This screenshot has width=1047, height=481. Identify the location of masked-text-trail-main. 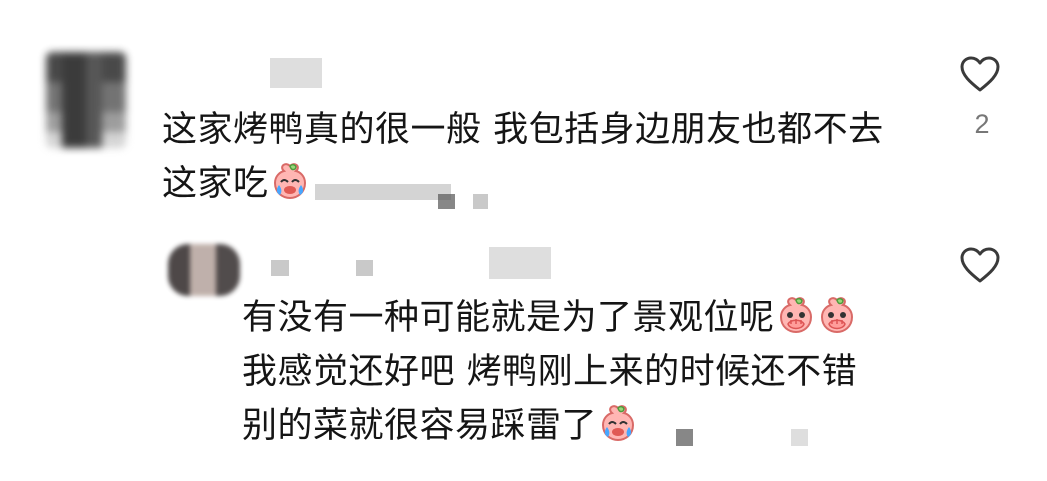
(382, 192).